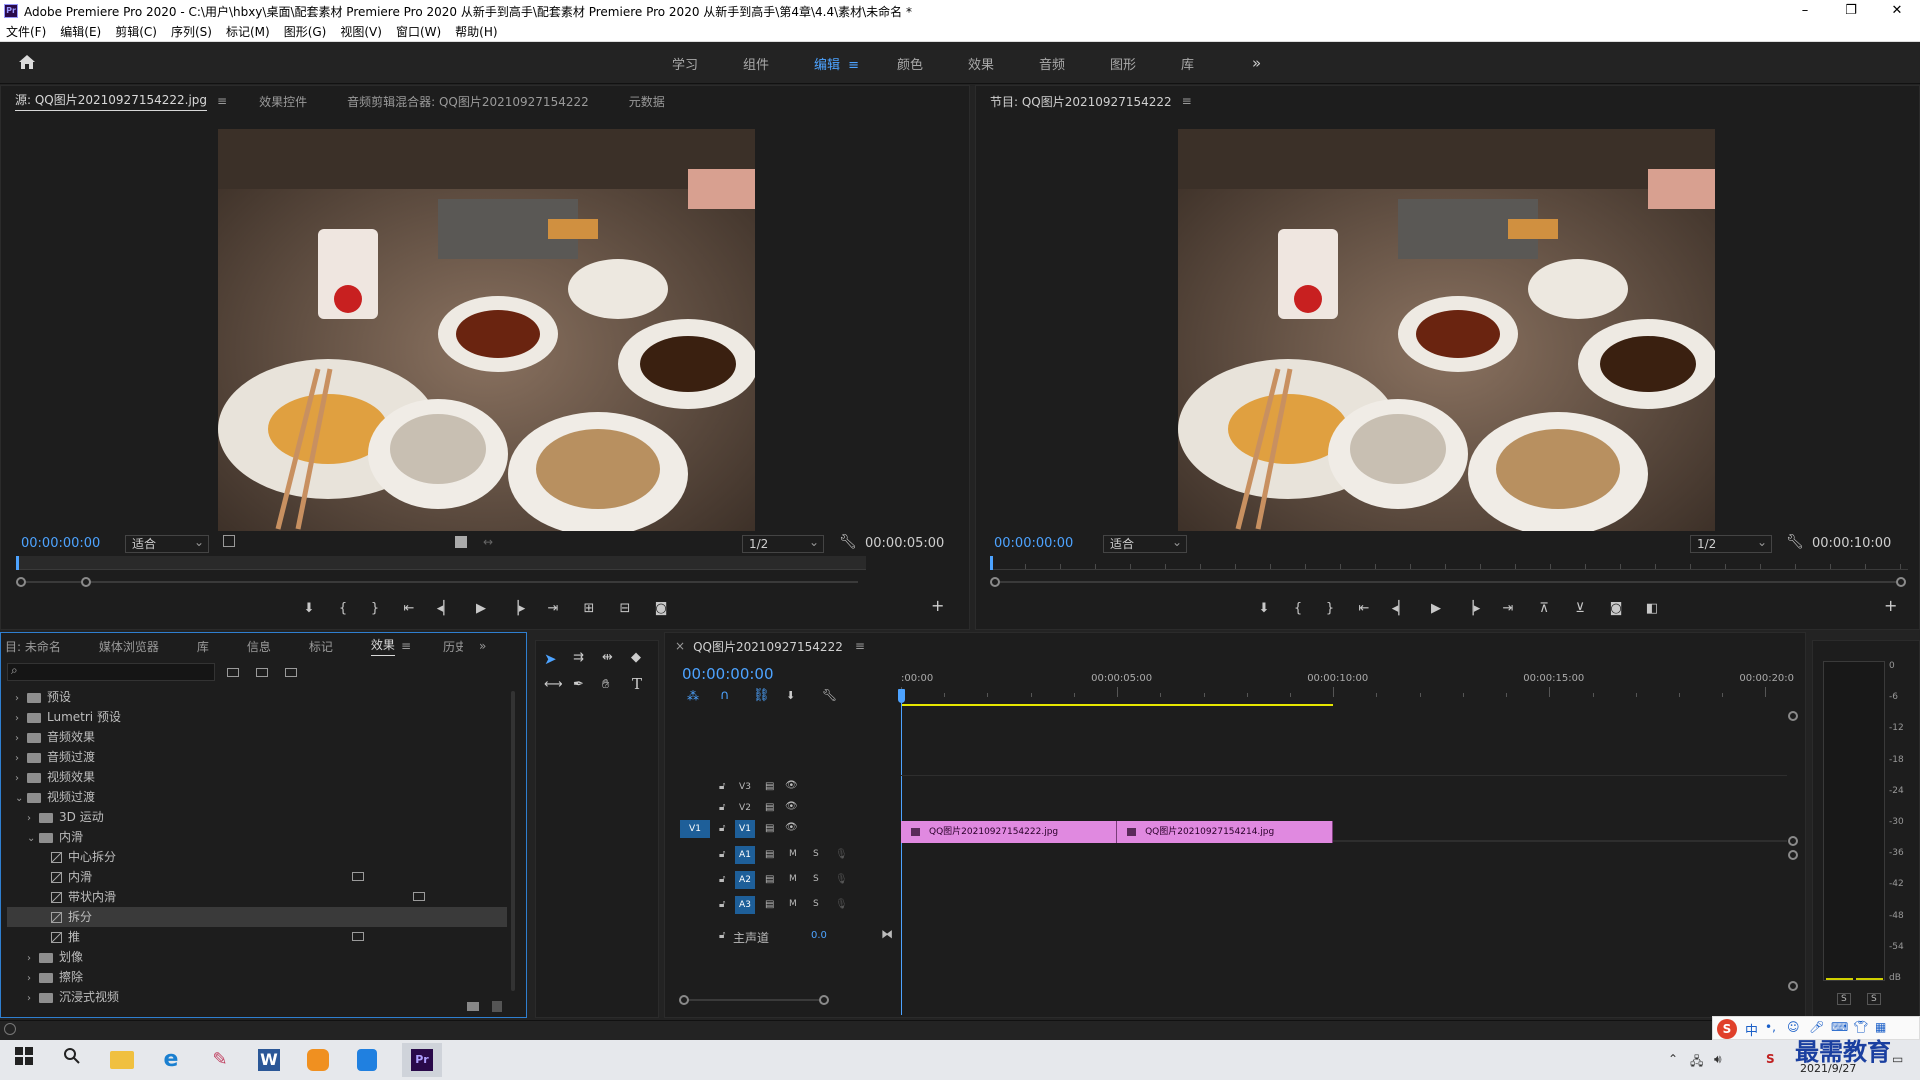  I want to click on program-playhead-timecode: 00:00:00:00, so click(1033, 543).